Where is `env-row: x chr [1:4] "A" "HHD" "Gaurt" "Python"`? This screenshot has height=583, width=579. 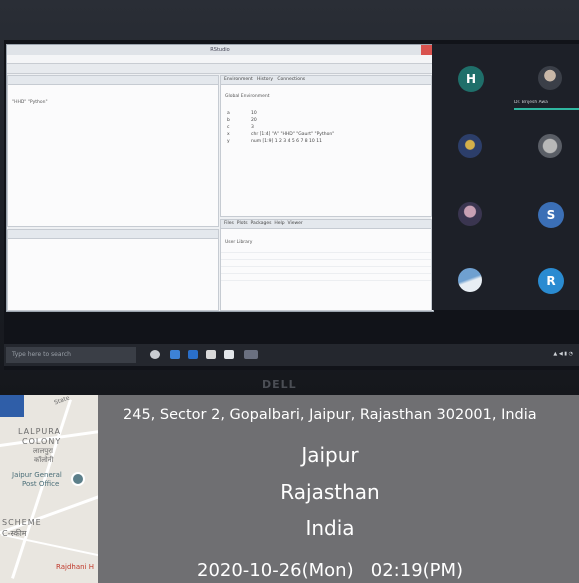
env-row: x chr [1:4] "A" "HHD" "Gaurt" "Python" is located at coordinates (326, 134).